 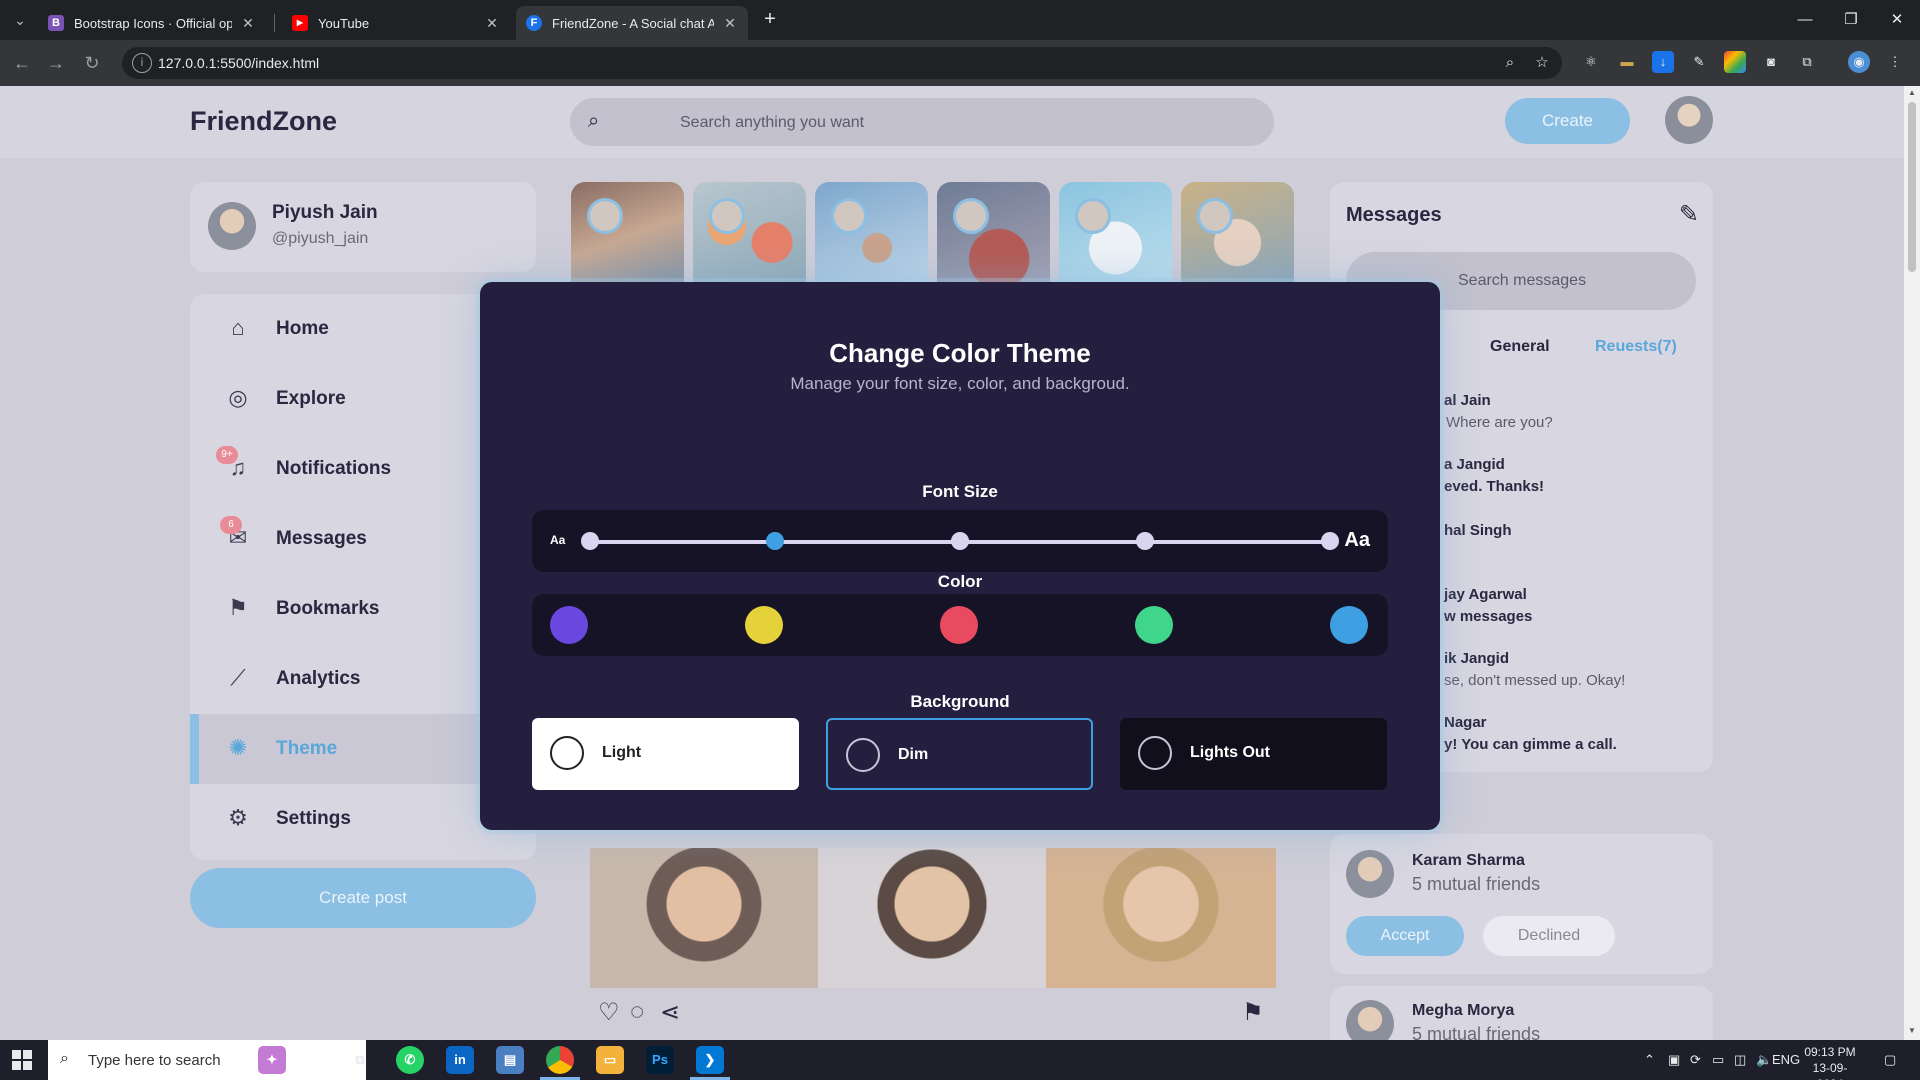 I want to click on browser-tab-bootstrap: B Bootstrap Icons · Official open s ✕, so click(x=152, y=23).